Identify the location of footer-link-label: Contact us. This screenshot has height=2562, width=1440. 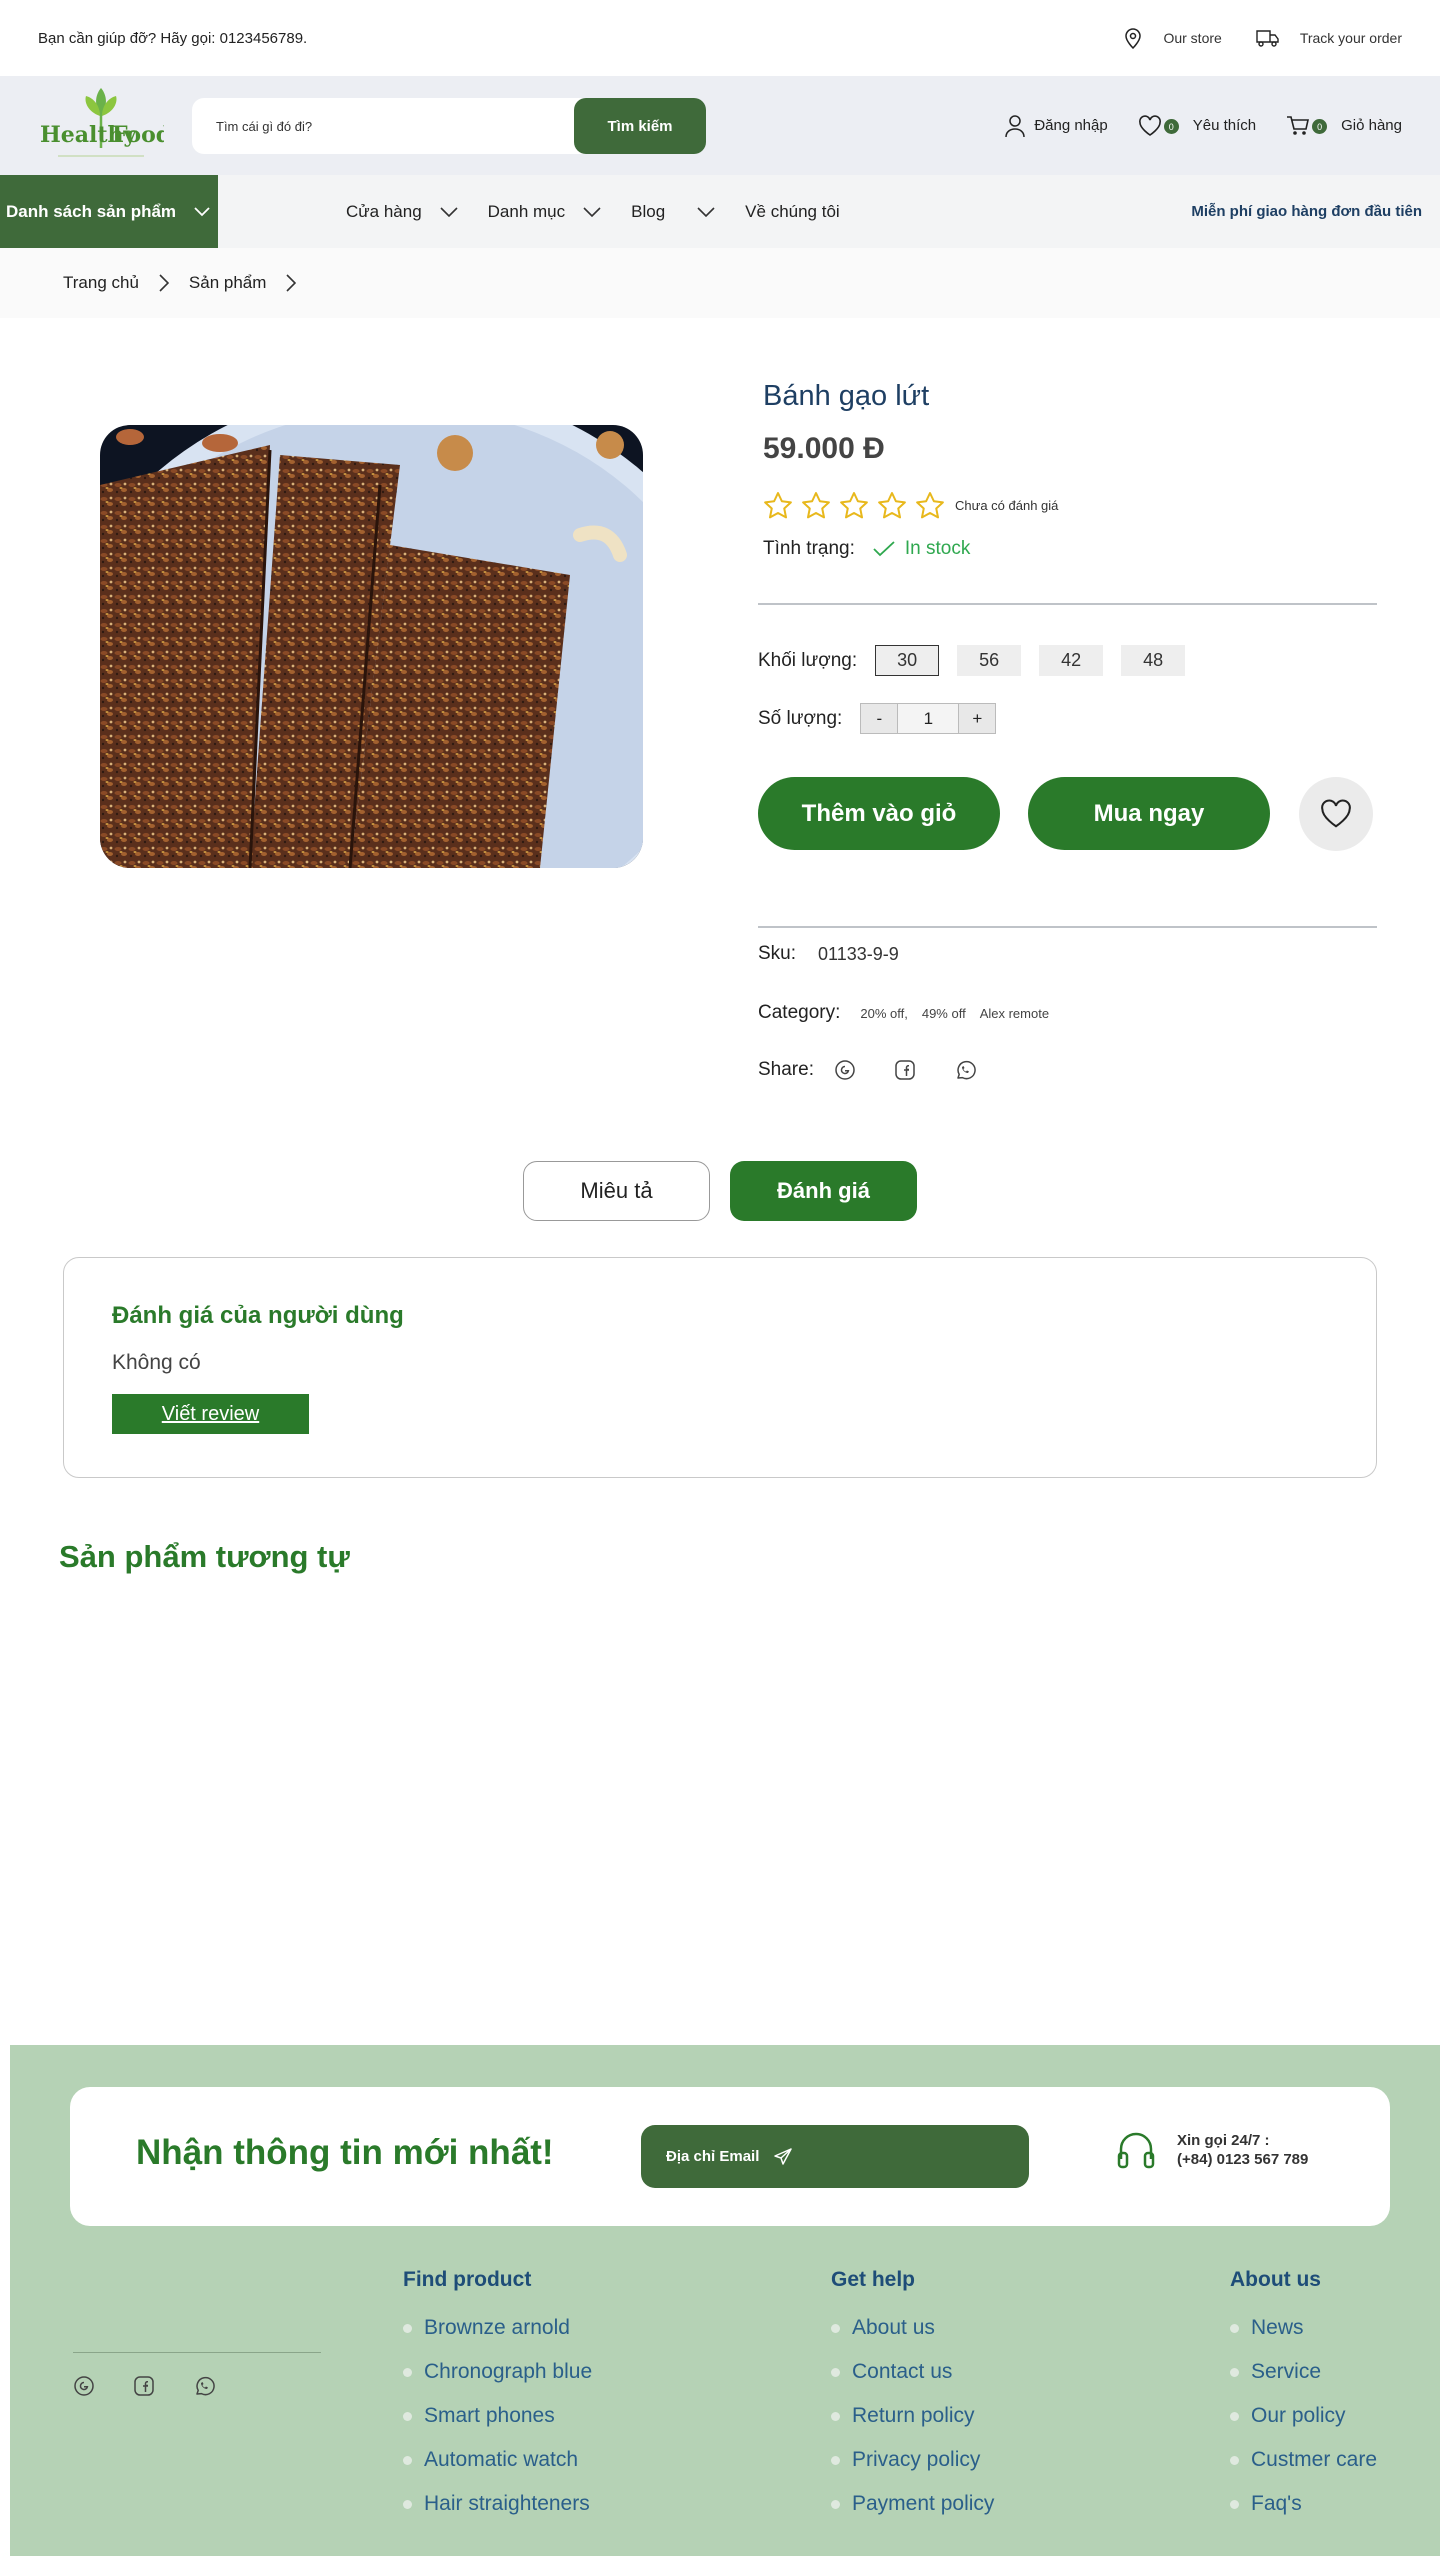
(902, 2371).